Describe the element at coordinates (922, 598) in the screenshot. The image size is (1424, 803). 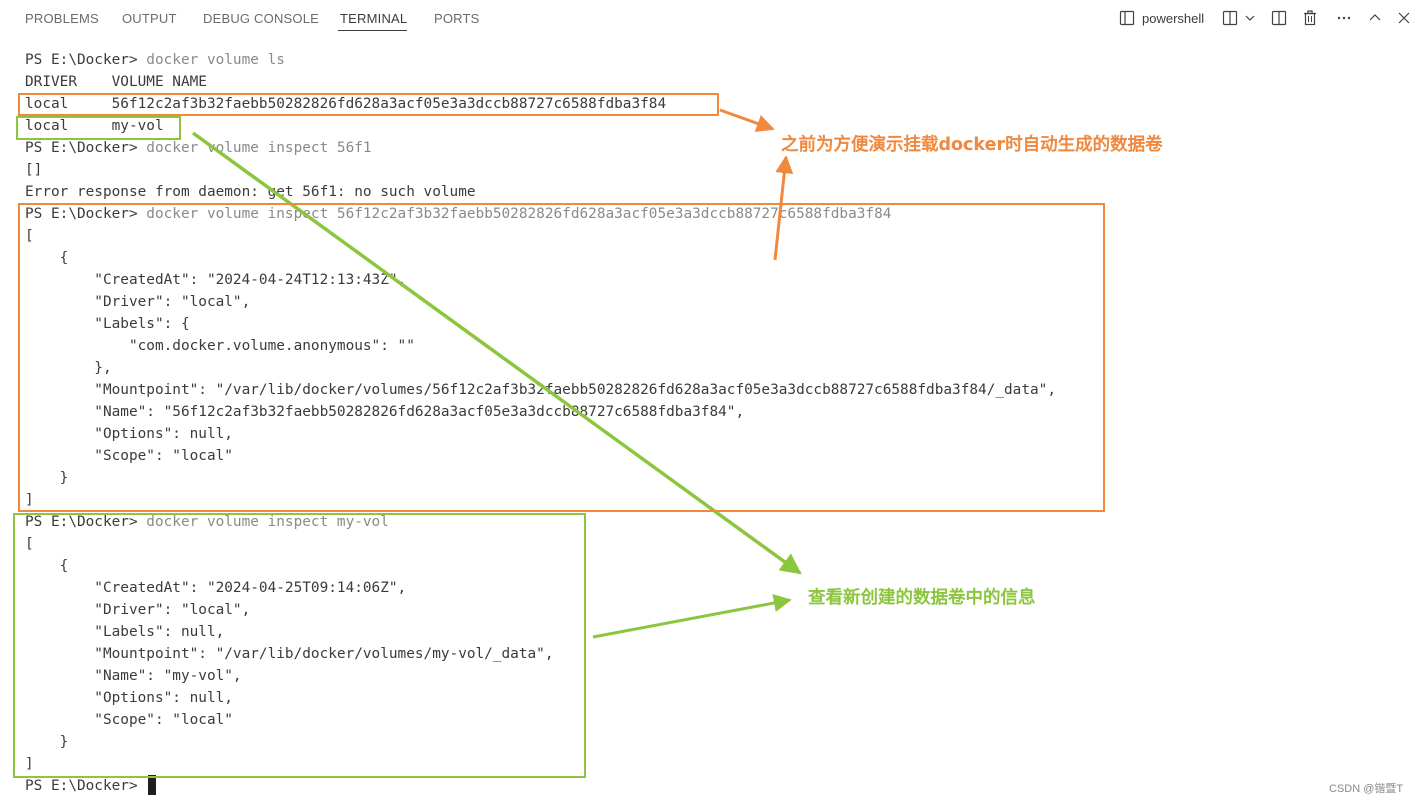
I see `my-vol-info-note: 查看新创建的数据卷中的信息` at that location.